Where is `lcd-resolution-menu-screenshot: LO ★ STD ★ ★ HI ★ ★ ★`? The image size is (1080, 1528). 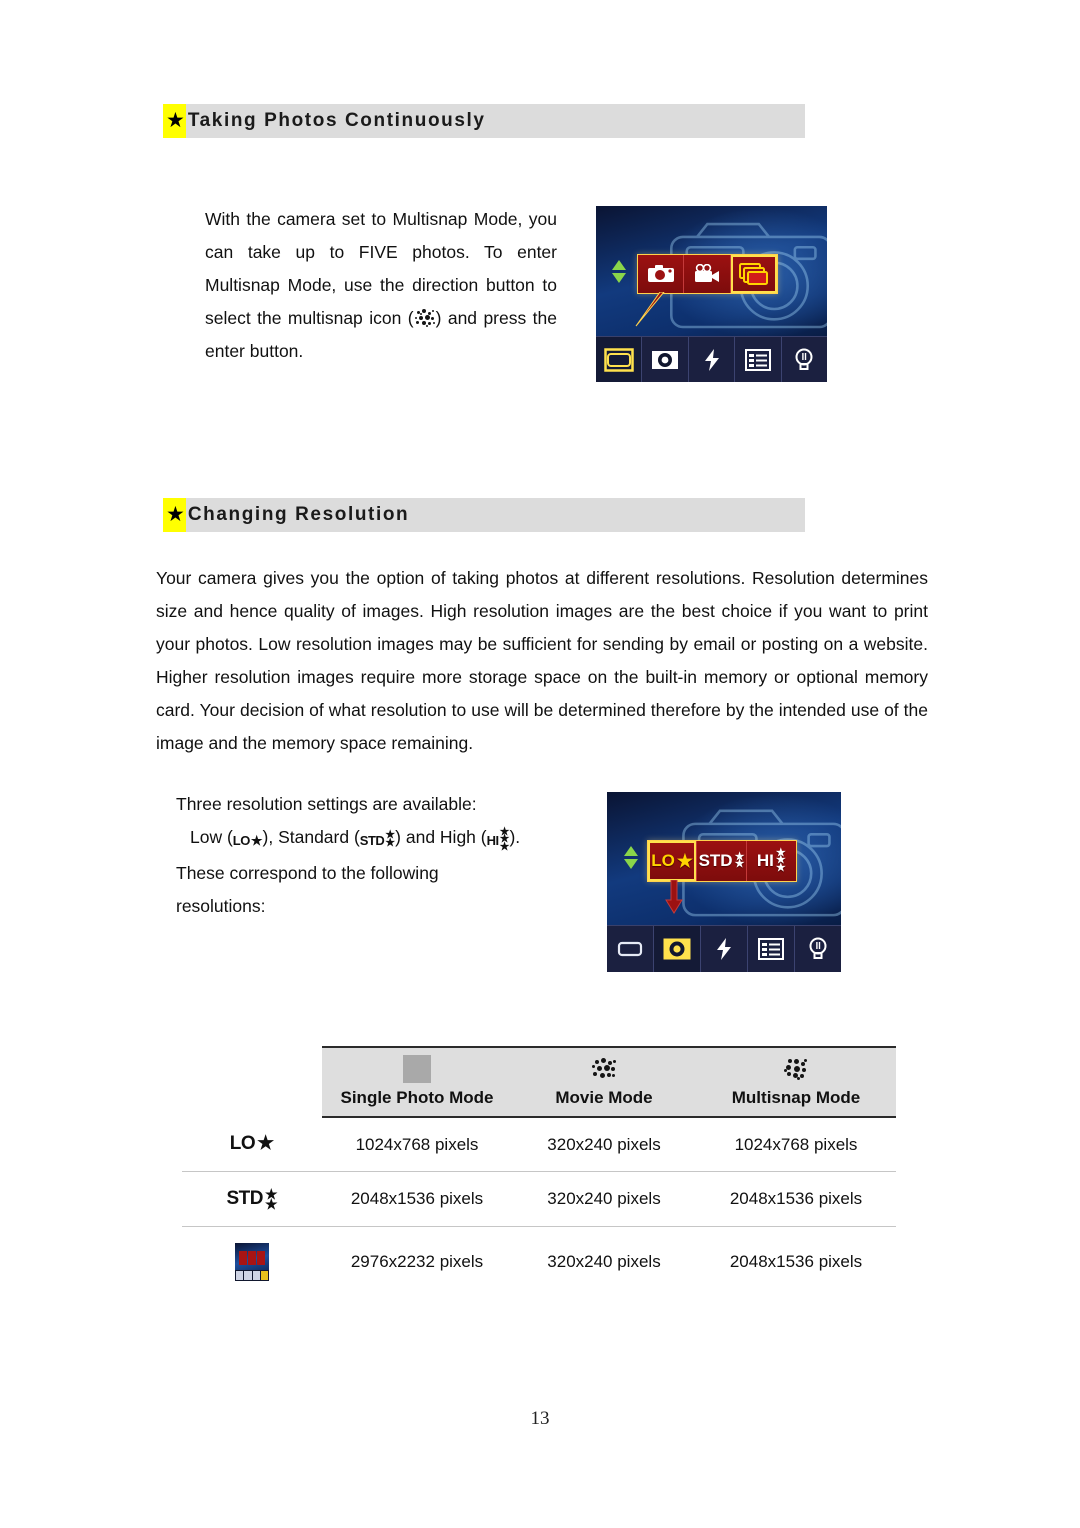
lcd-resolution-menu-screenshot: LO ★ STD ★ ★ HI ★ ★ ★ is located at coordinates (724, 882).